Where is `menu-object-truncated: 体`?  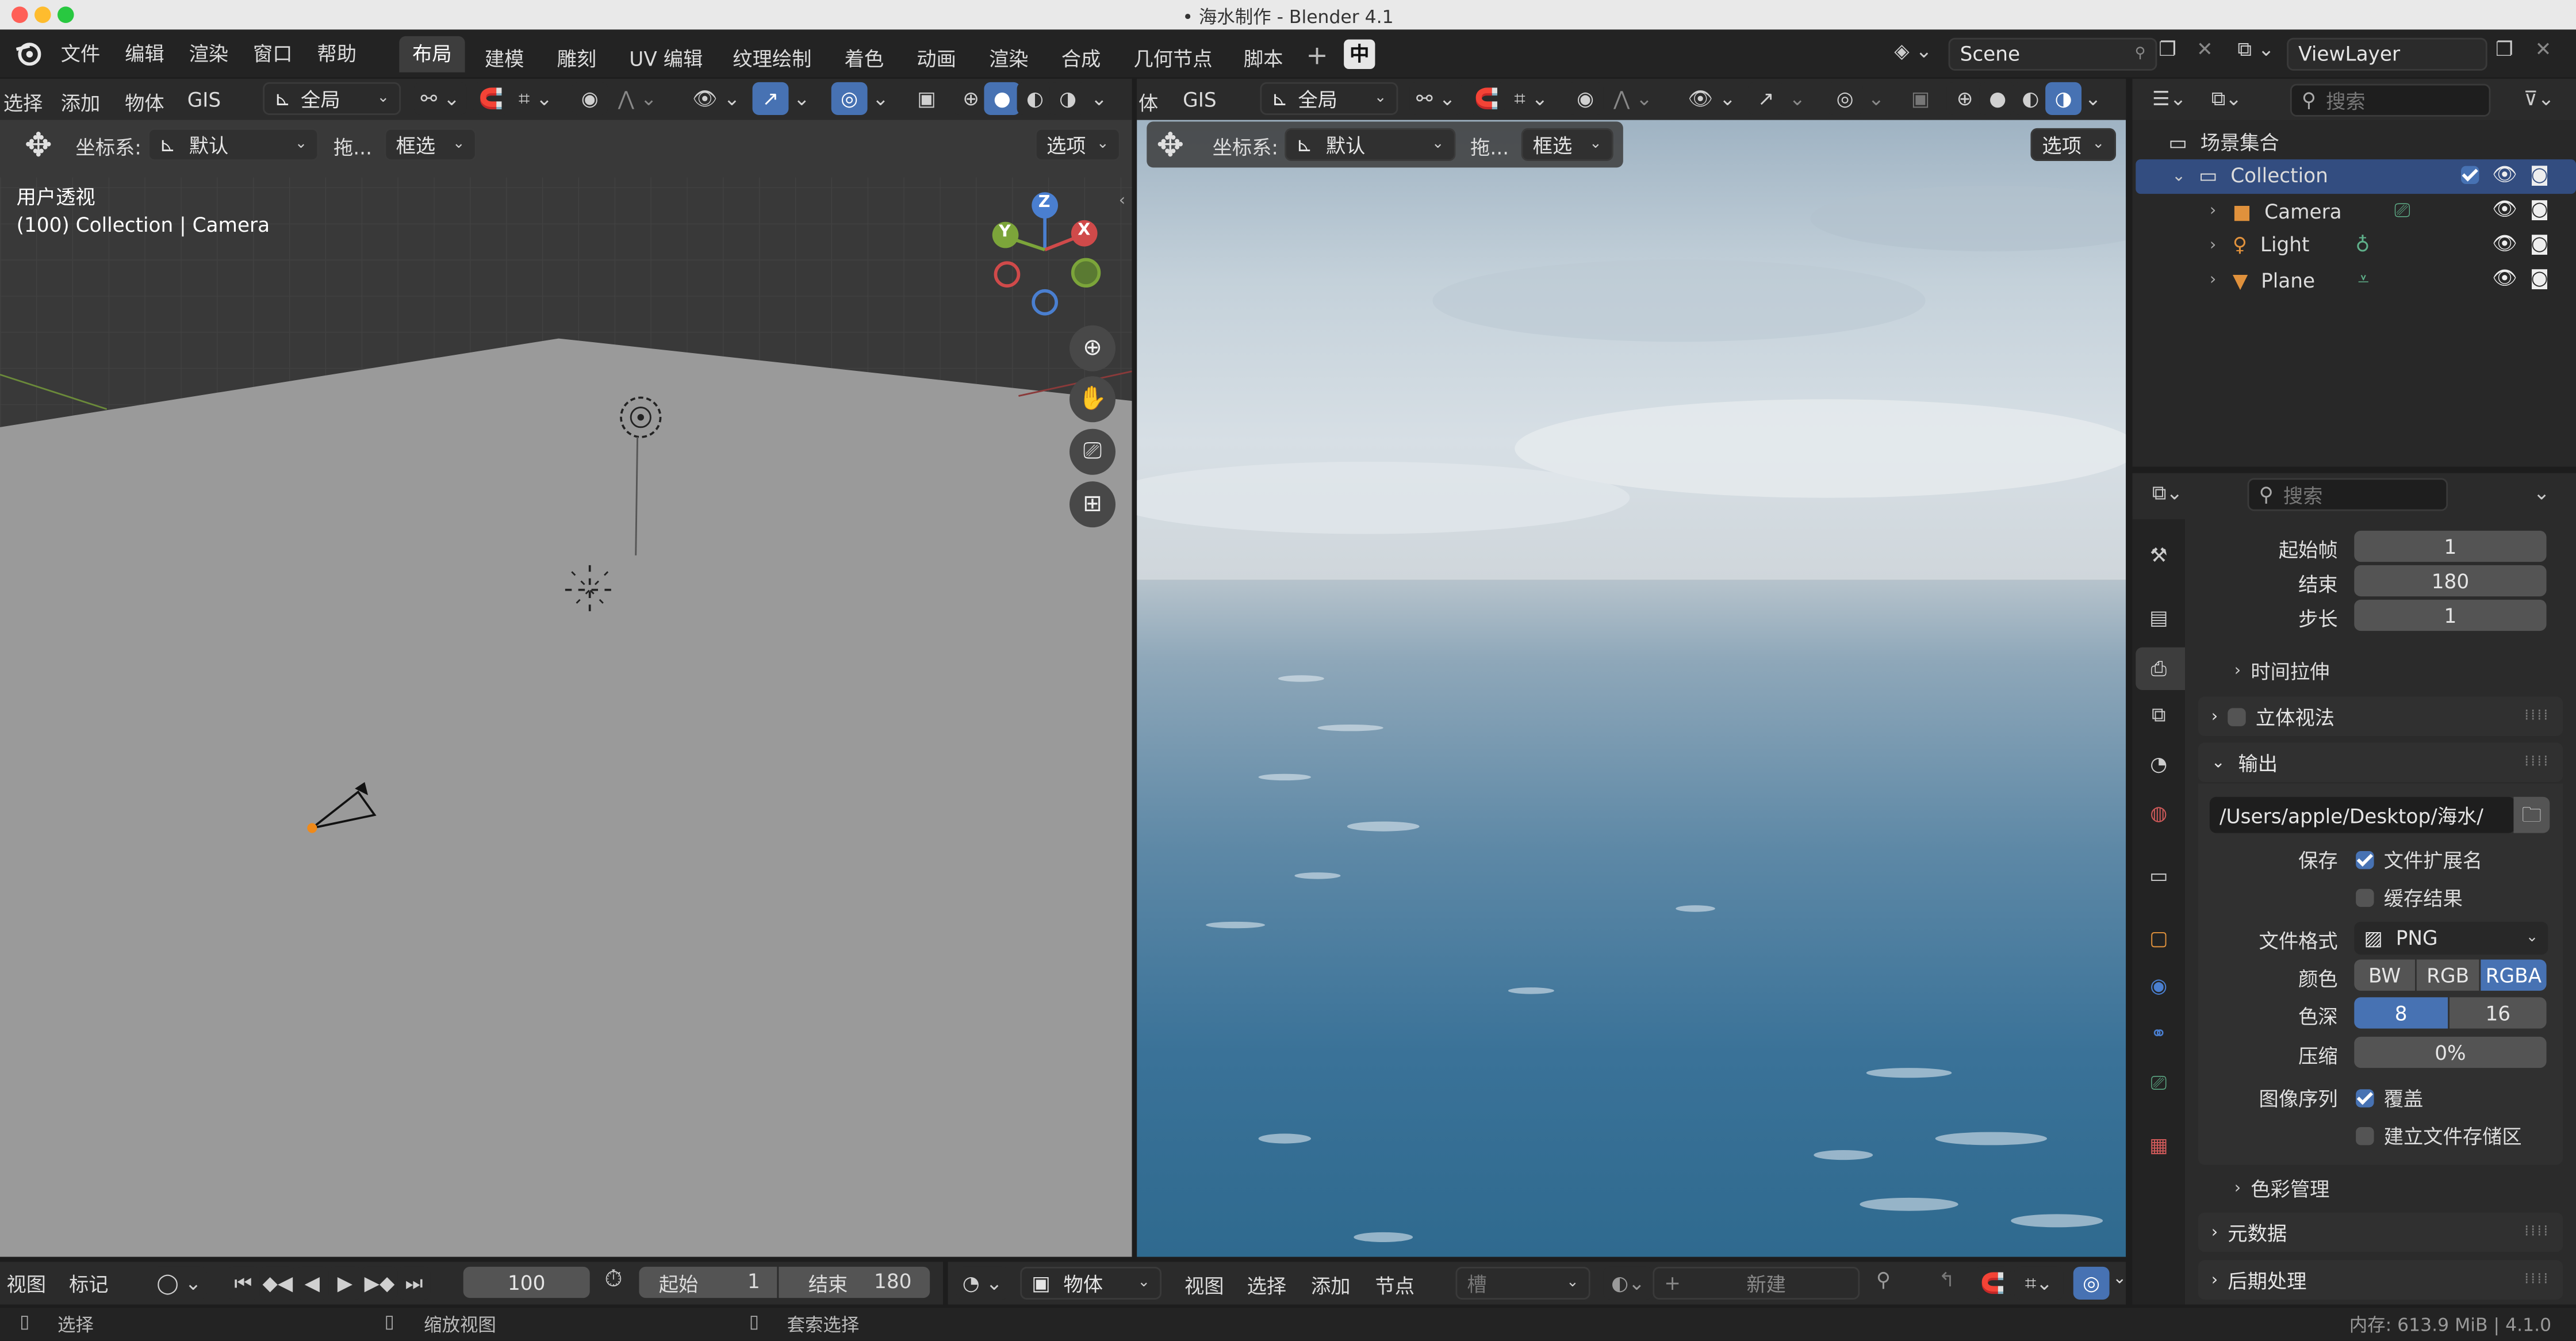
menu-object-truncated: 体 is located at coordinates (1148, 103).